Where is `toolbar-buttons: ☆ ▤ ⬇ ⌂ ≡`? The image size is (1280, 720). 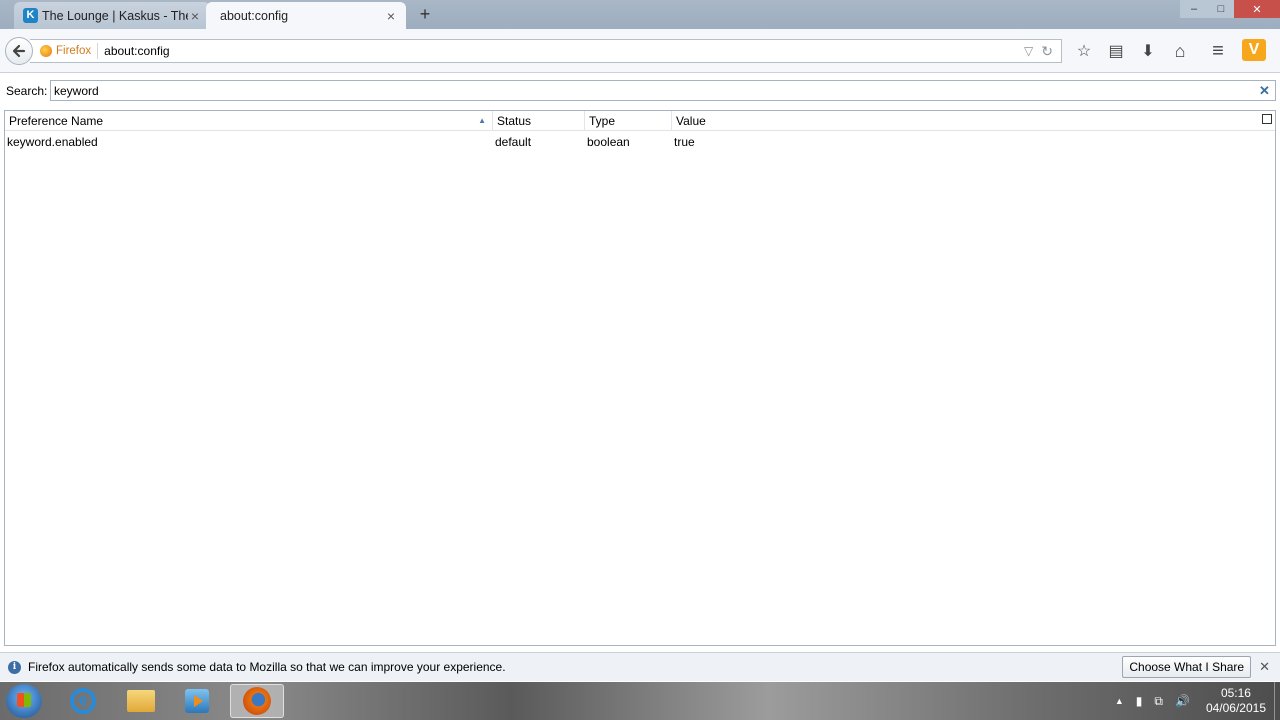
toolbar-buttons: ☆ ▤ ⬇ ⌂ ≡ is located at coordinates (1151, 51).